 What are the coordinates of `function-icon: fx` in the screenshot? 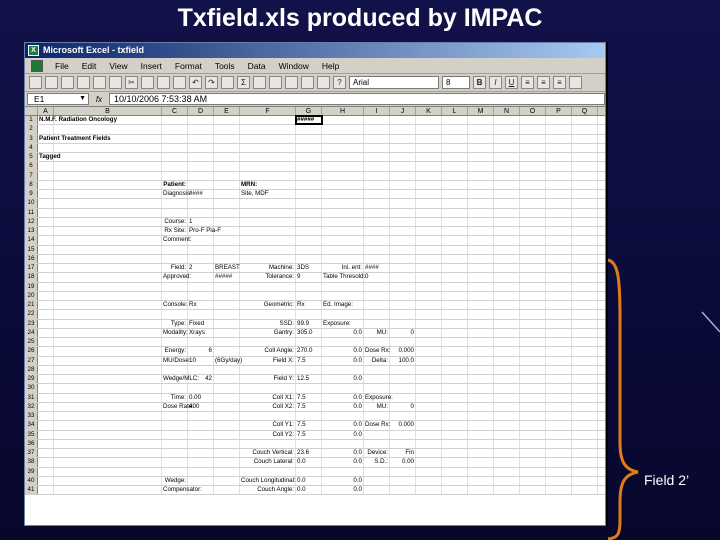 It's located at (99, 99).